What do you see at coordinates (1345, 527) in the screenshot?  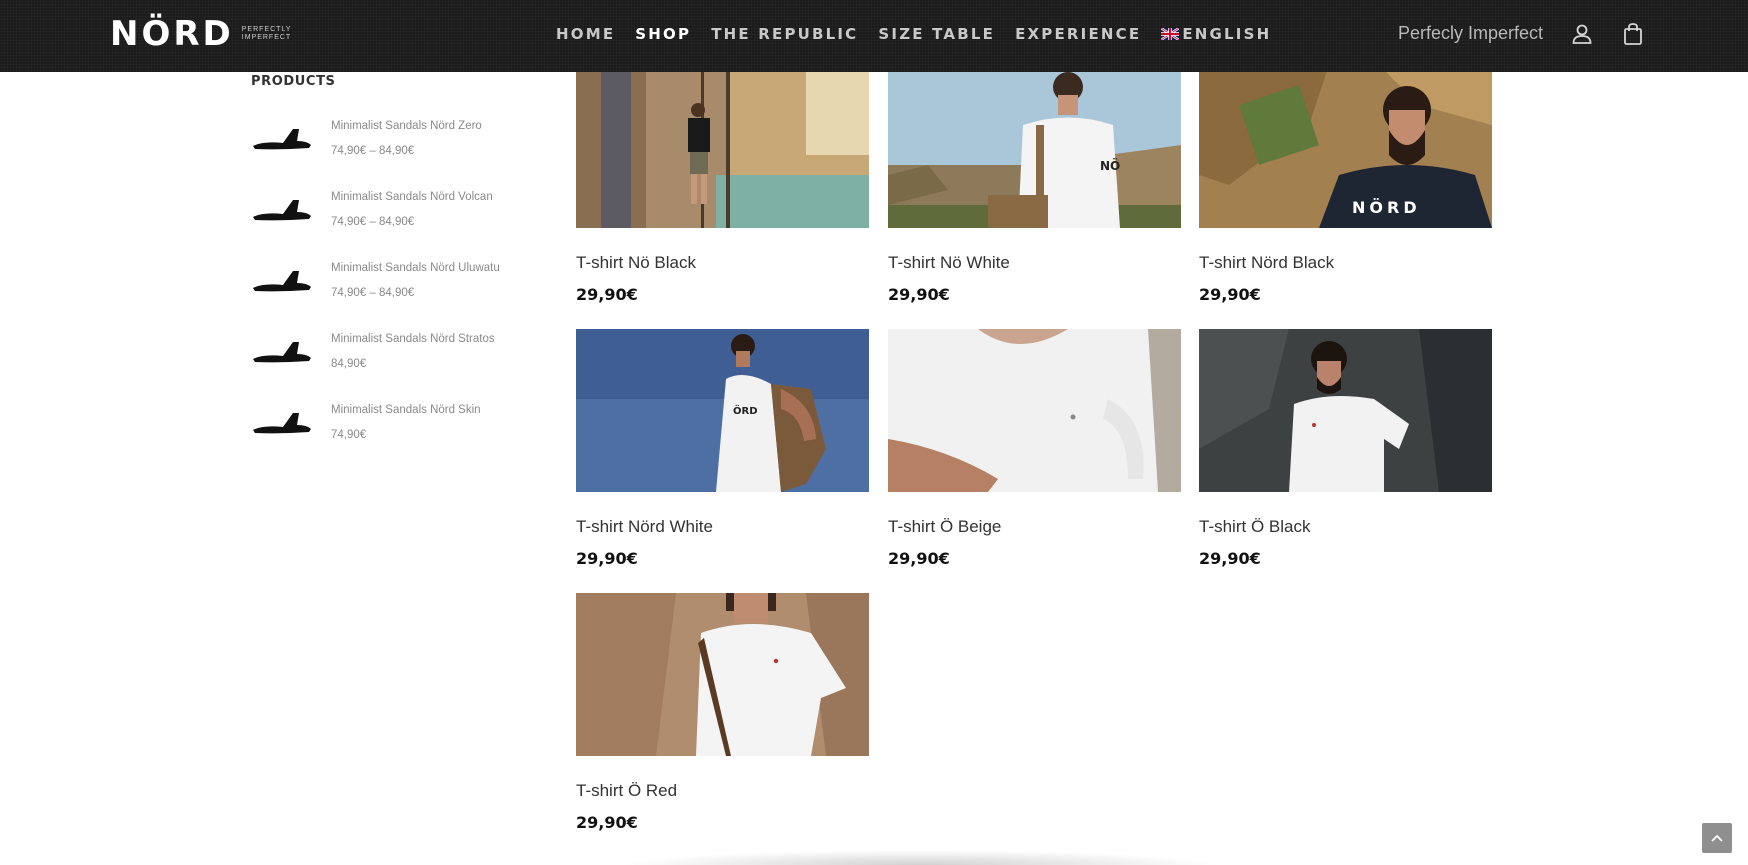 I see `product-title: T-shirt Ö Black` at bounding box center [1345, 527].